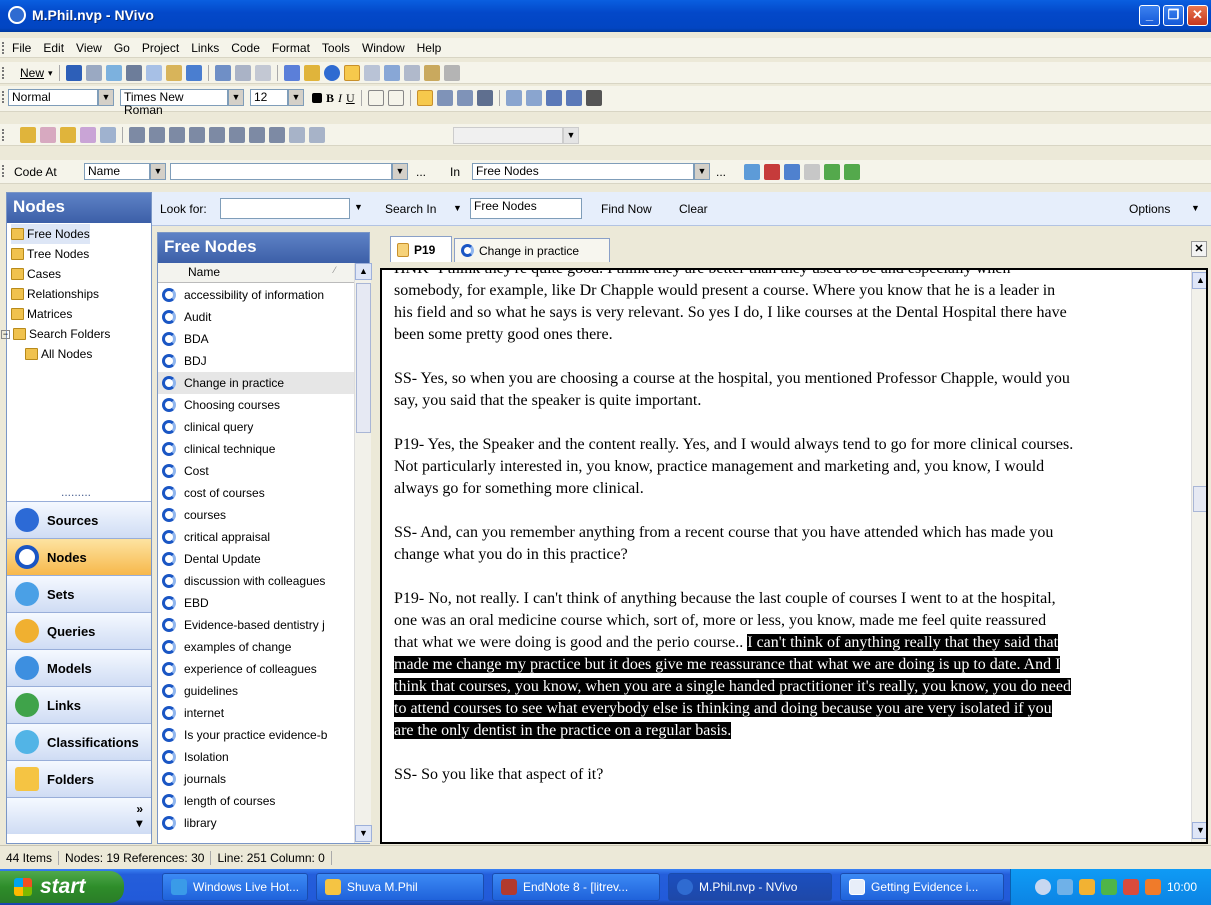  Describe the element at coordinates (693, 209) in the screenshot. I see `clear-button: Clear` at that location.